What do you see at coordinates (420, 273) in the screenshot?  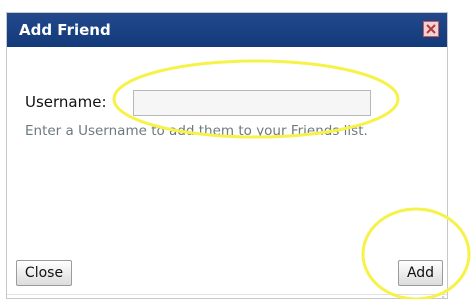 I see `add-button: Add` at bounding box center [420, 273].